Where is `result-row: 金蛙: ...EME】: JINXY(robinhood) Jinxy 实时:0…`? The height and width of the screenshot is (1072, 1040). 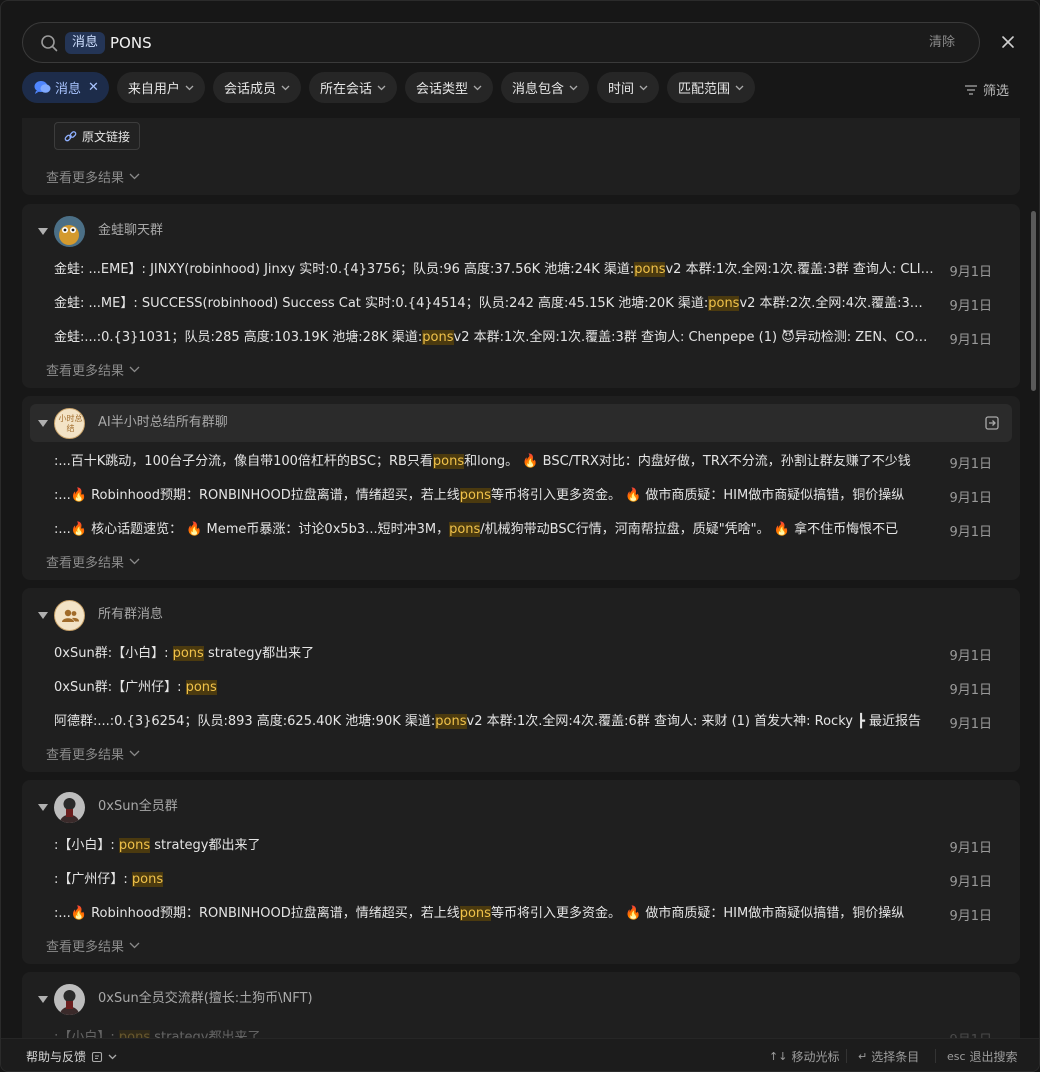 result-row: 金蛙: ...EME】: JINXY(robinhood) Jinxy 实时:0… is located at coordinates (523, 270).